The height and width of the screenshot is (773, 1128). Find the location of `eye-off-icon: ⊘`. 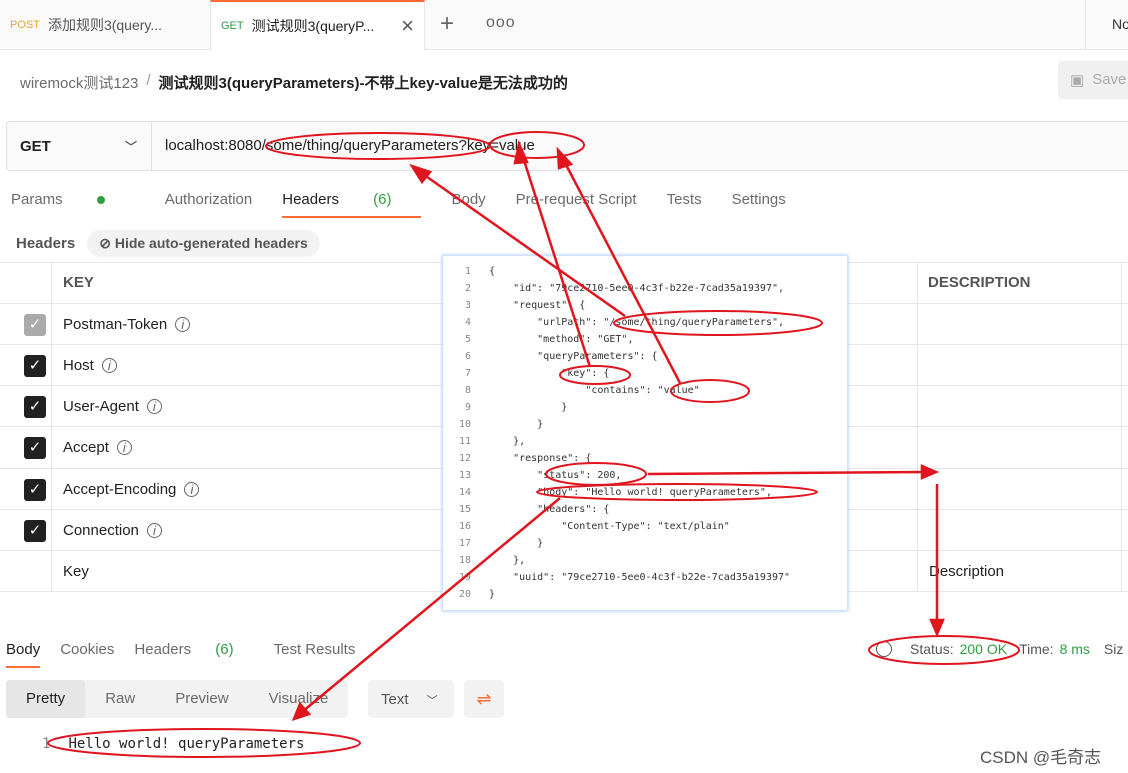

eye-off-icon: ⊘ is located at coordinates (105, 243).